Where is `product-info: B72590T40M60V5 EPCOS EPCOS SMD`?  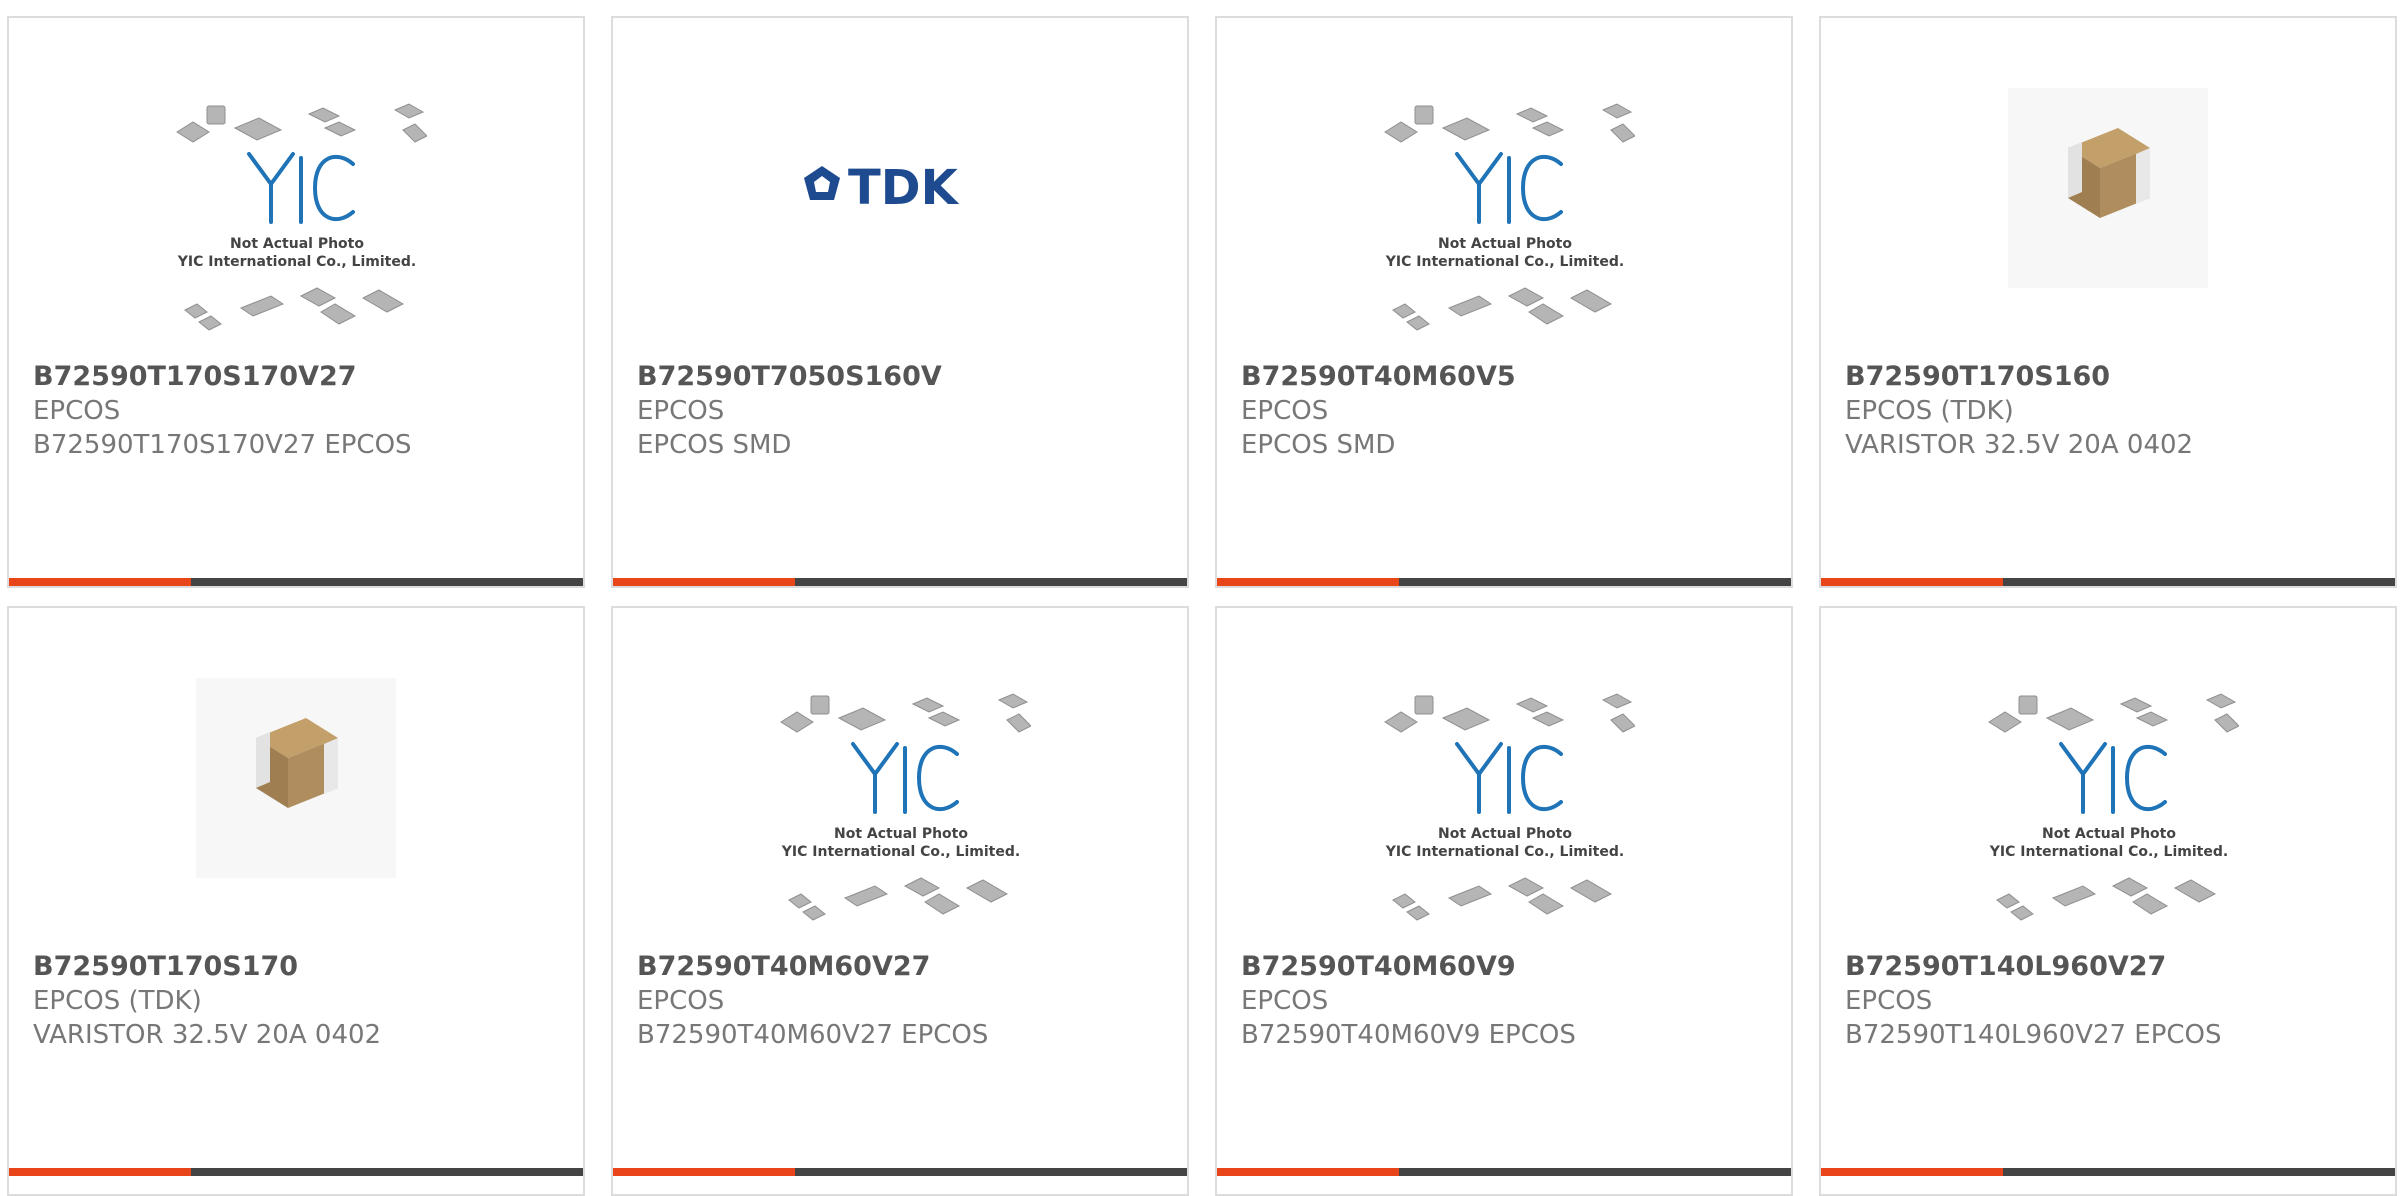 product-info: B72590T40M60V5 EPCOS EPCOS SMD is located at coordinates (1510, 411).